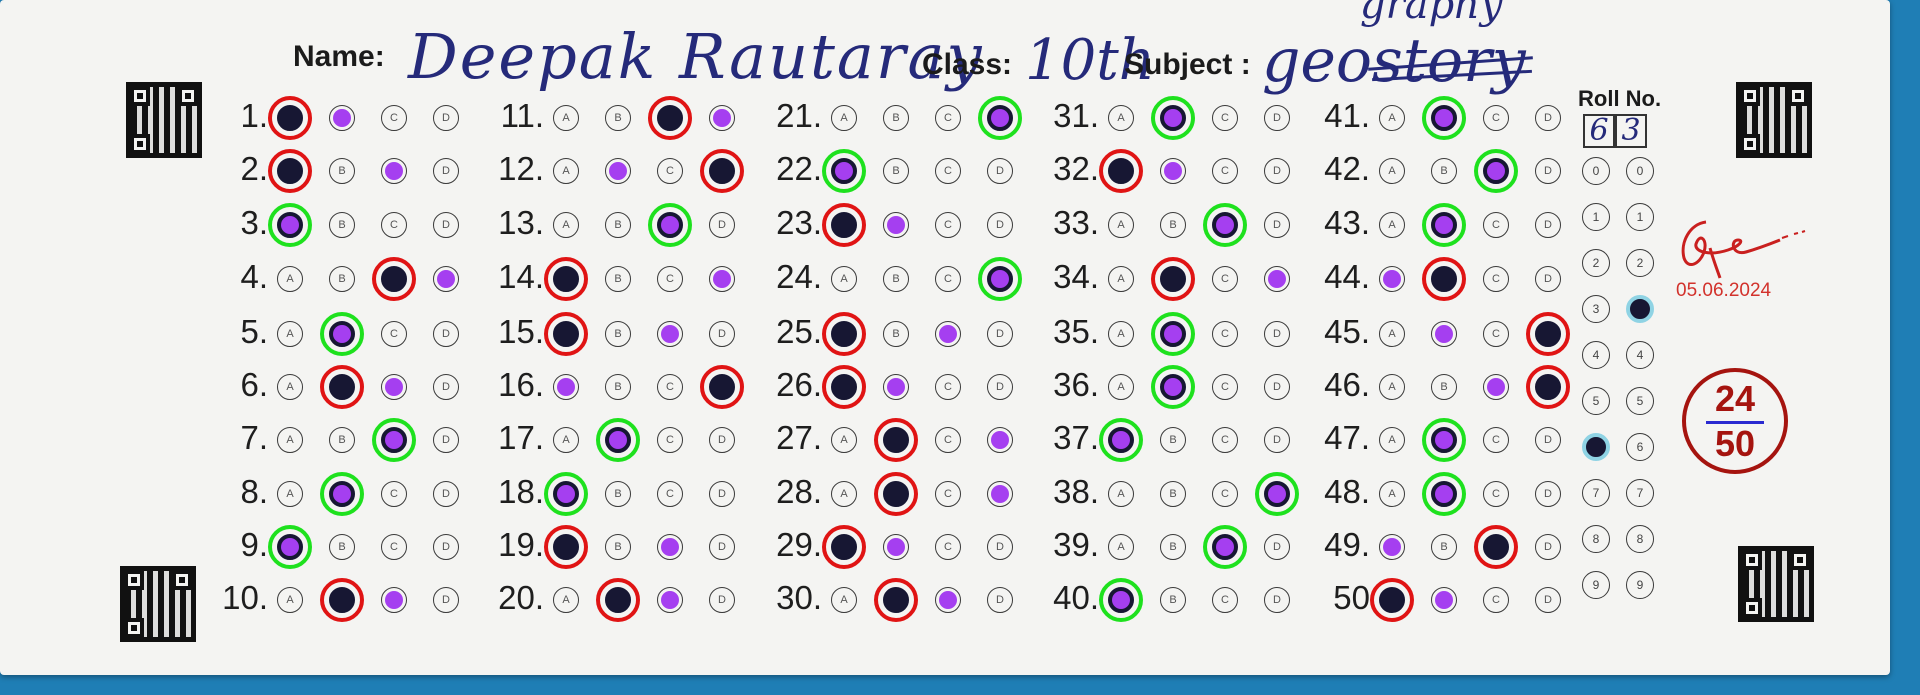 This screenshot has height=695, width=1920. What do you see at coordinates (1640, 309) in the screenshot?
I see `roll-bubble-3: 3` at bounding box center [1640, 309].